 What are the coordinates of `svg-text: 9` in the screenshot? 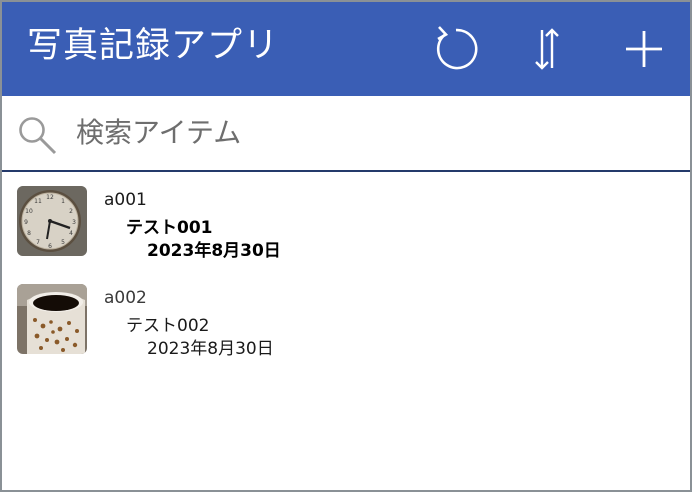 It's located at (26, 222).